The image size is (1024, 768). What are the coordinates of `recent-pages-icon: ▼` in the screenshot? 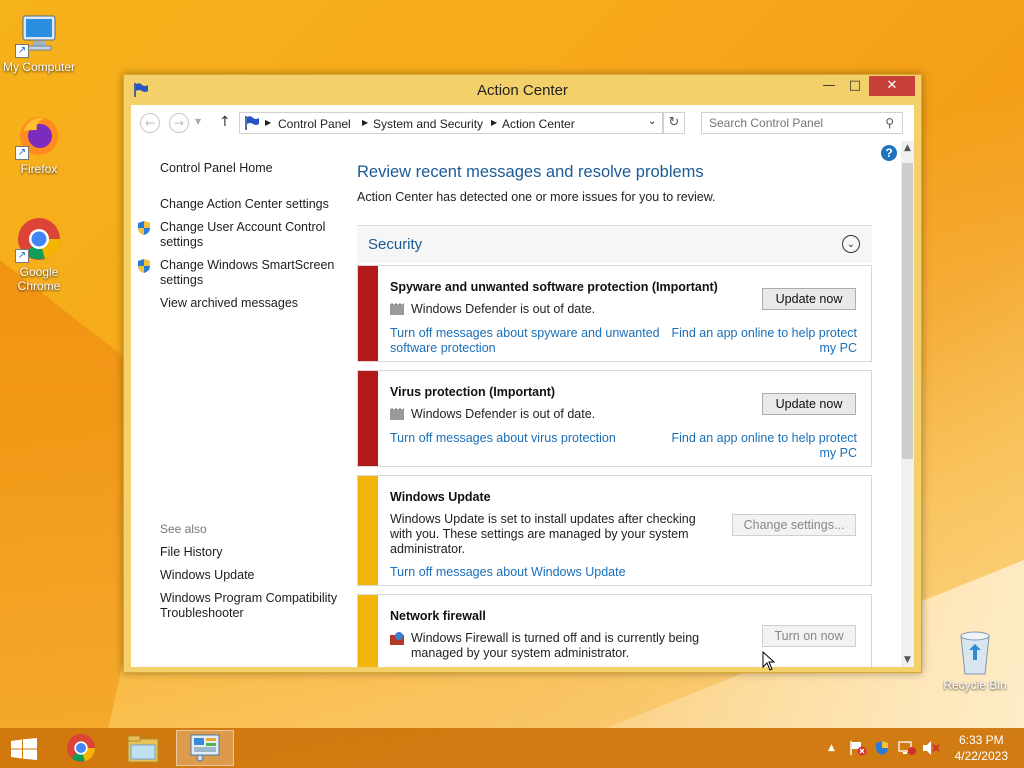 It's located at (198, 121).